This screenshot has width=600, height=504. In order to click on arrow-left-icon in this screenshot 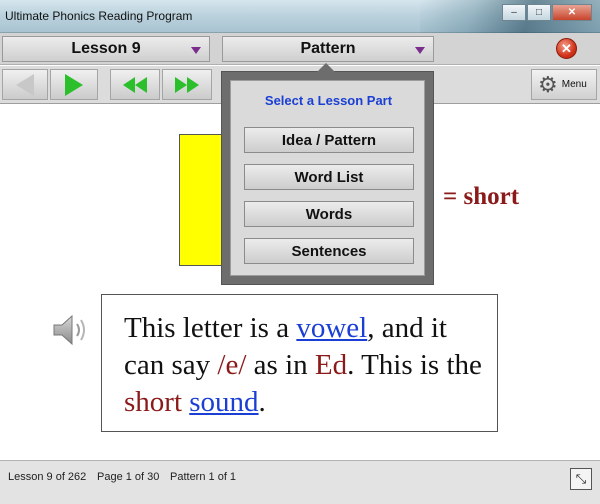, I will do `click(25, 84)`.